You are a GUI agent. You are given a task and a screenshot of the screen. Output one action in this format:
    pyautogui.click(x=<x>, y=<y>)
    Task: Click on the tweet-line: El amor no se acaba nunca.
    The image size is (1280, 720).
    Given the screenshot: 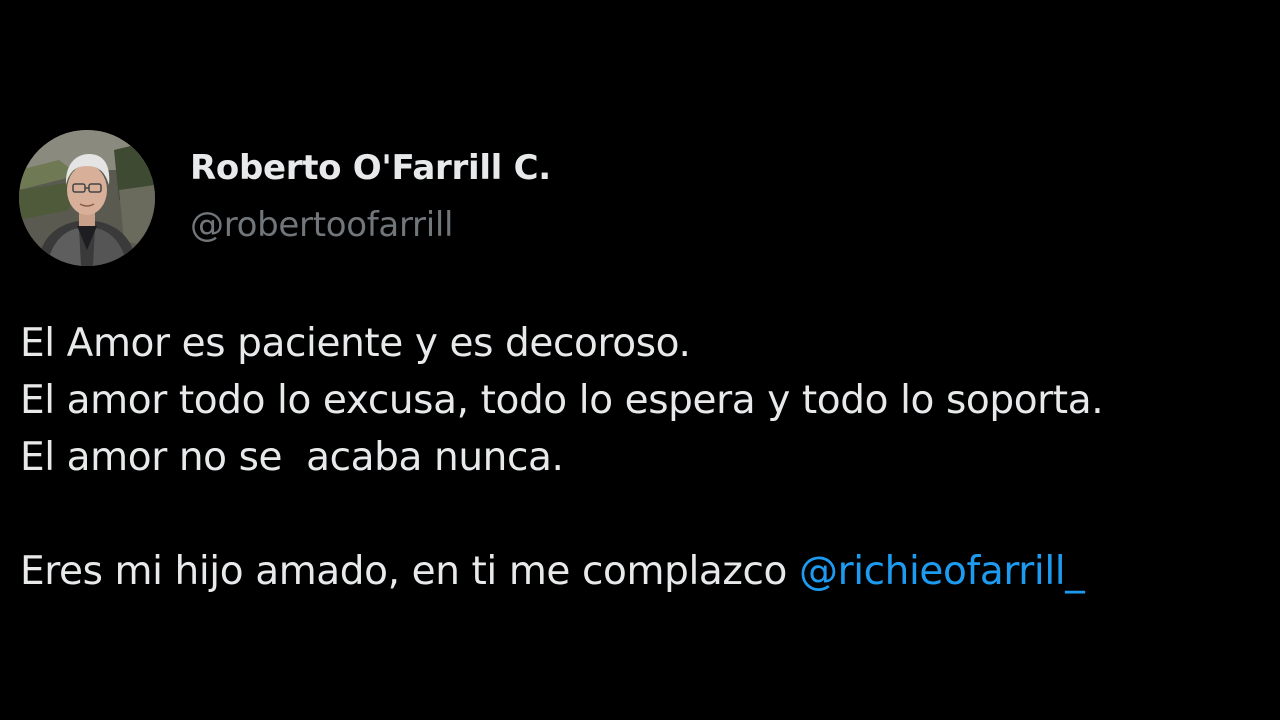 What is the action you would take?
    pyautogui.click(x=292, y=457)
    